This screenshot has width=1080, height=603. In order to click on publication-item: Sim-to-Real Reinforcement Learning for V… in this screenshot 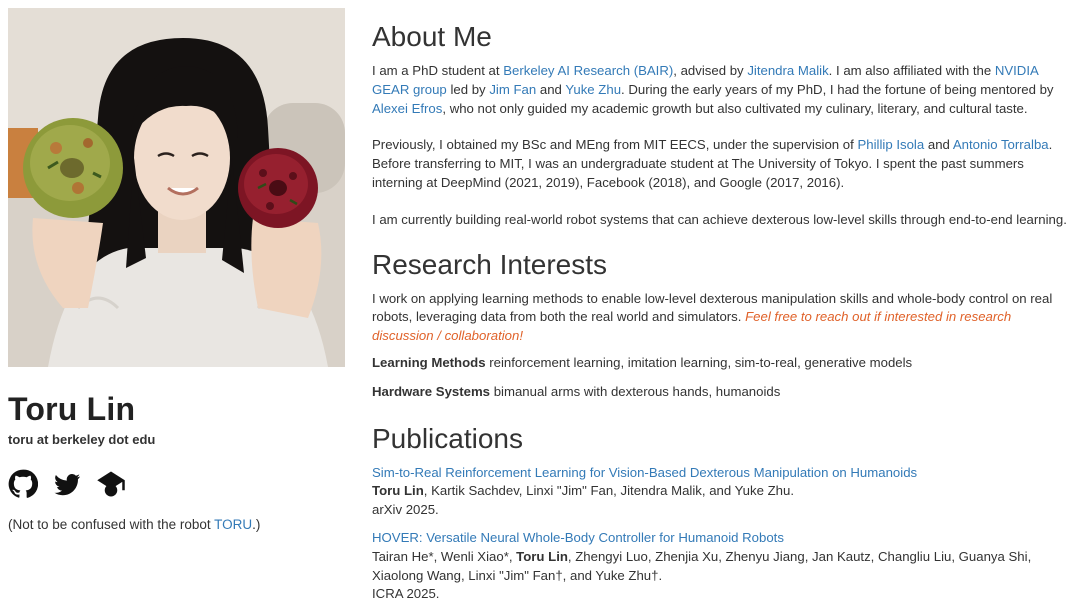, I will do `click(722, 492)`.